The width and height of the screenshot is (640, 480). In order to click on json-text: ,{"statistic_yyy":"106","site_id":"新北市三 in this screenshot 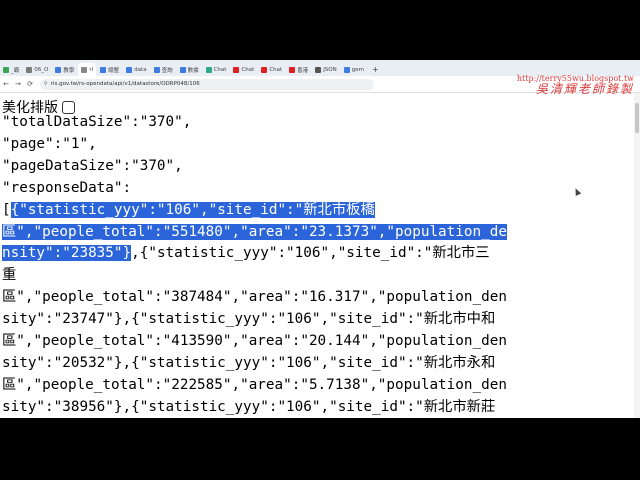, I will do `click(310, 253)`.